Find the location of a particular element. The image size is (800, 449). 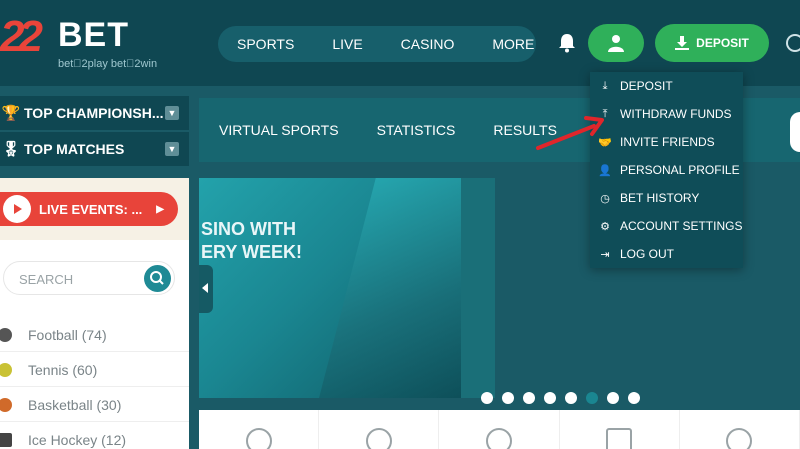

menu-label: ACCOUNT SETTINGS is located at coordinates (681, 226).